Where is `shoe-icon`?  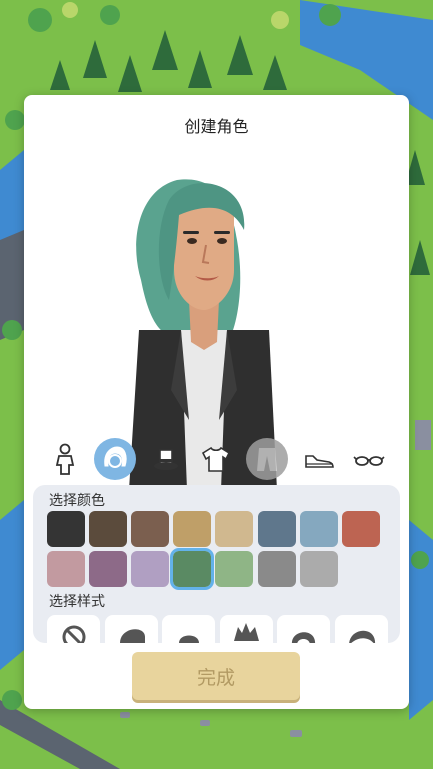 shoe-icon is located at coordinates (319, 461).